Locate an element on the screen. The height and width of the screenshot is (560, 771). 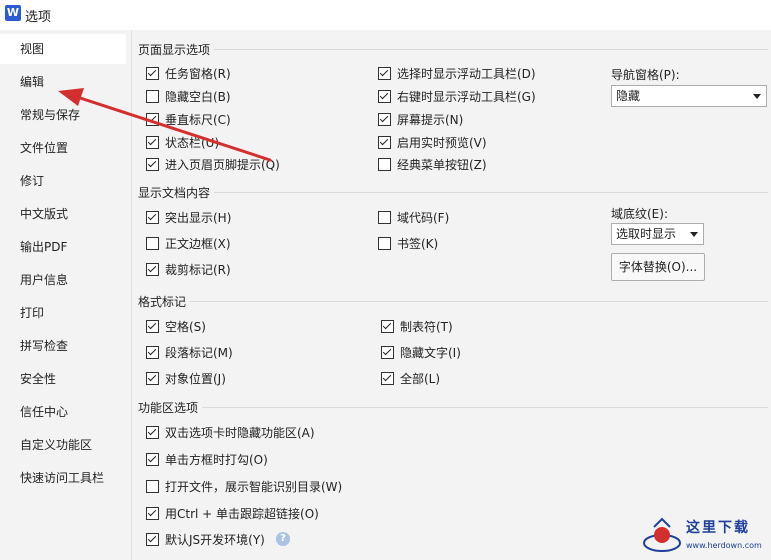
watermark-logo is located at coordinates (662, 534).